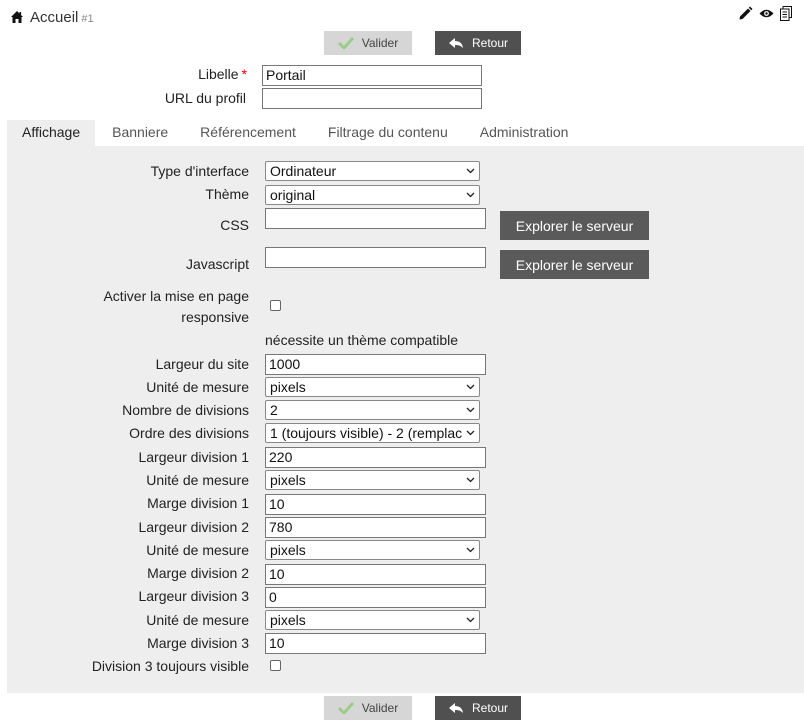 The image size is (804, 728). I want to click on page-title: Accueil, so click(54, 17).